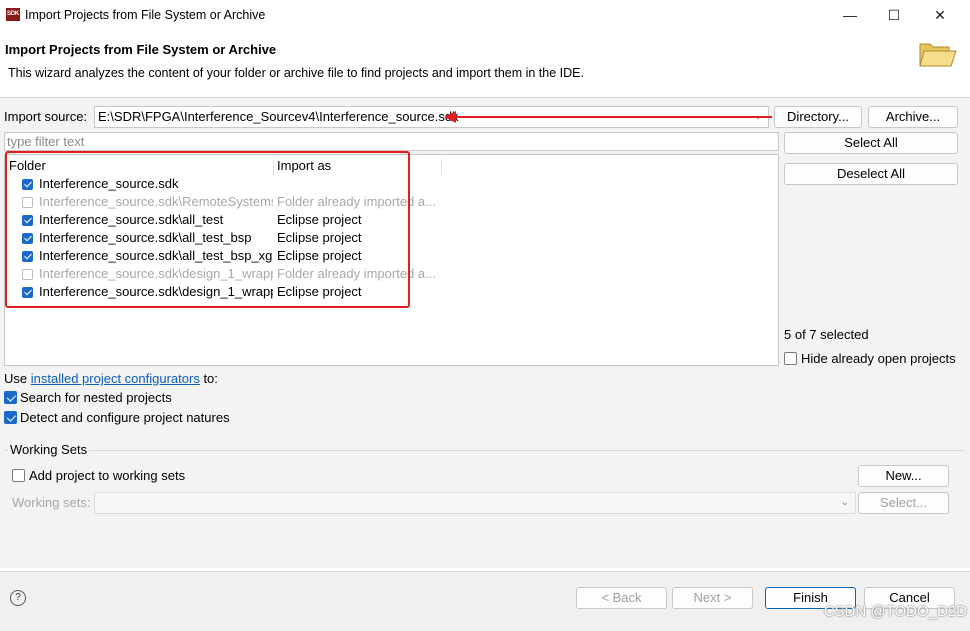  I want to click on search-nested-checkbox, so click(10, 397).